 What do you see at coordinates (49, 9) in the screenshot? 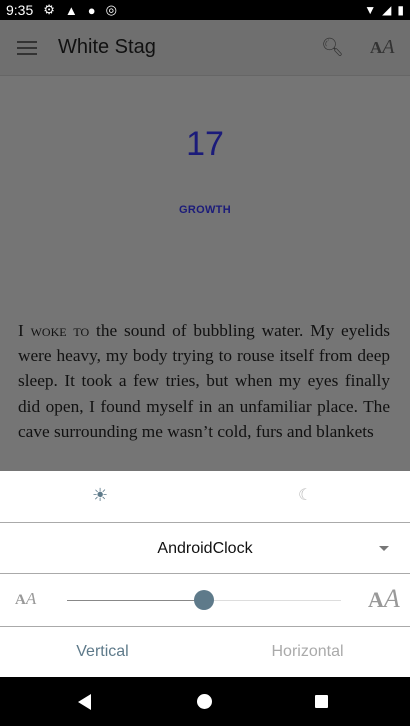
I see `settings-icon: ⚙` at bounding box center [49, 9].